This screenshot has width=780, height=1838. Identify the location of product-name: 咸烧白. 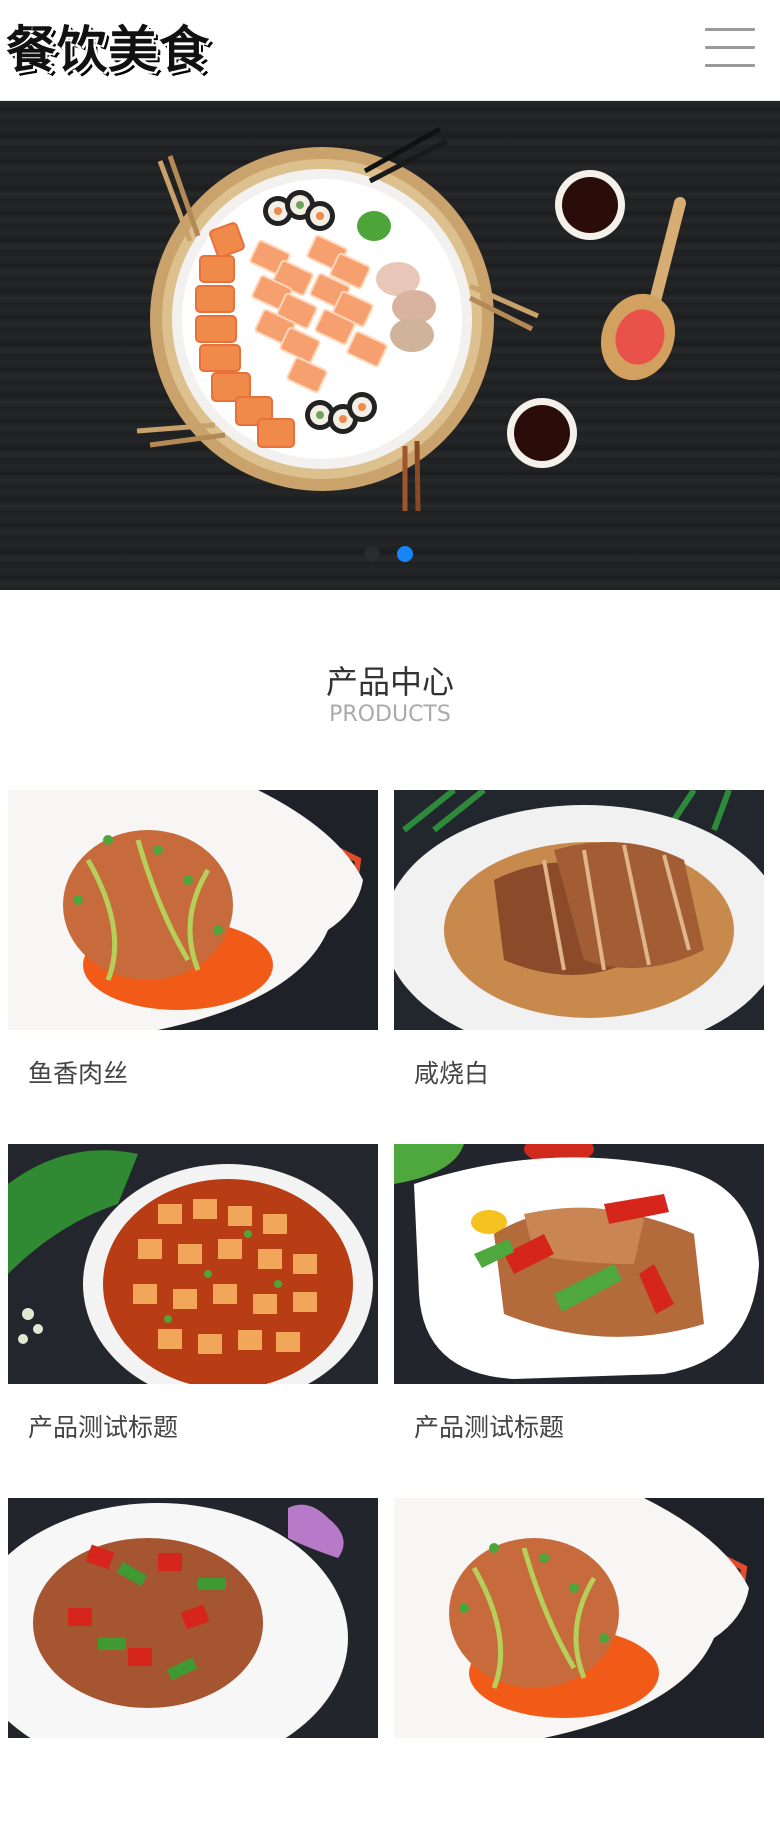
(451, 1074).